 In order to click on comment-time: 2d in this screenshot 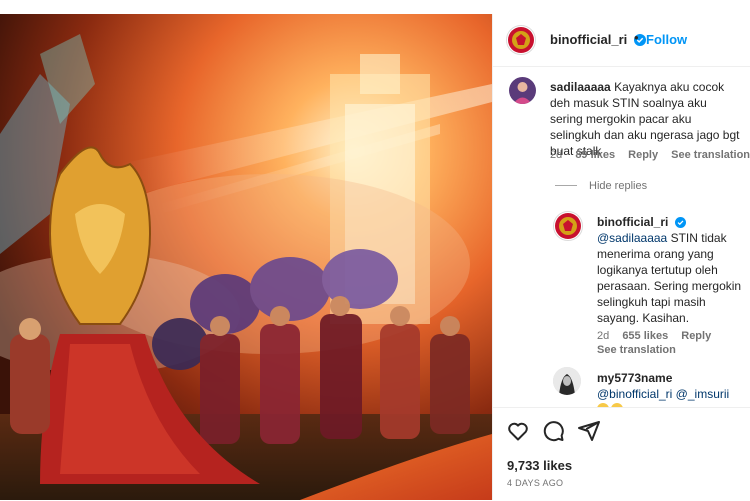, I will do `click(556, 155)`.